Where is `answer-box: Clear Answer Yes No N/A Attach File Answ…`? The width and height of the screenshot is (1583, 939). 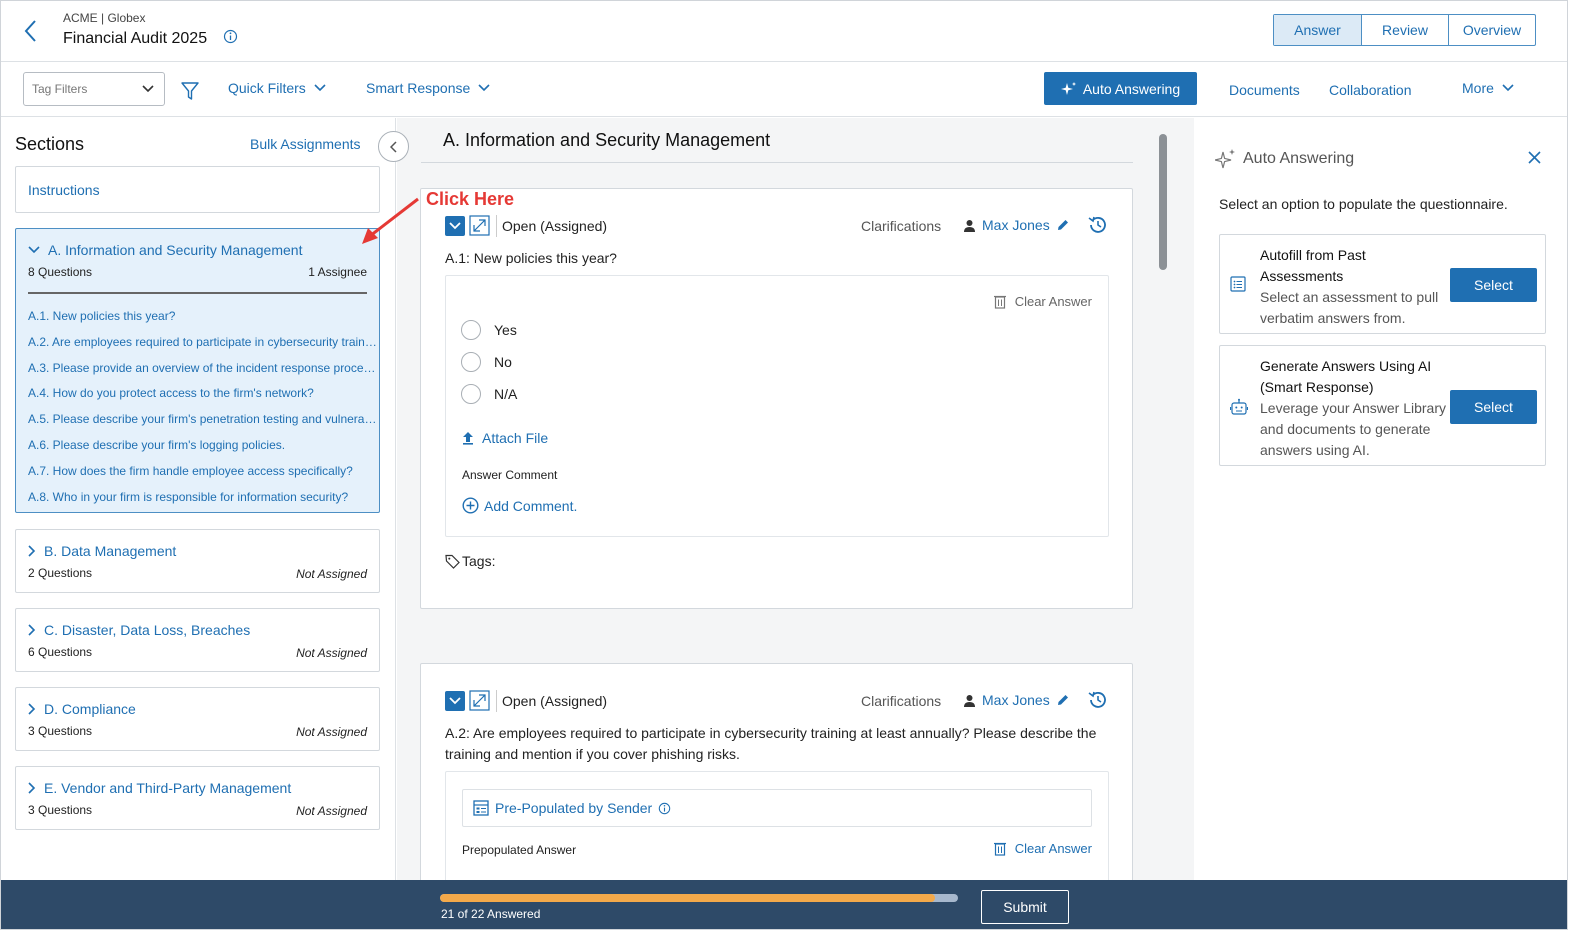
answer-box: Clear Answer Yes No N/A Attach File Answ… is located at coordinates (777, 406).